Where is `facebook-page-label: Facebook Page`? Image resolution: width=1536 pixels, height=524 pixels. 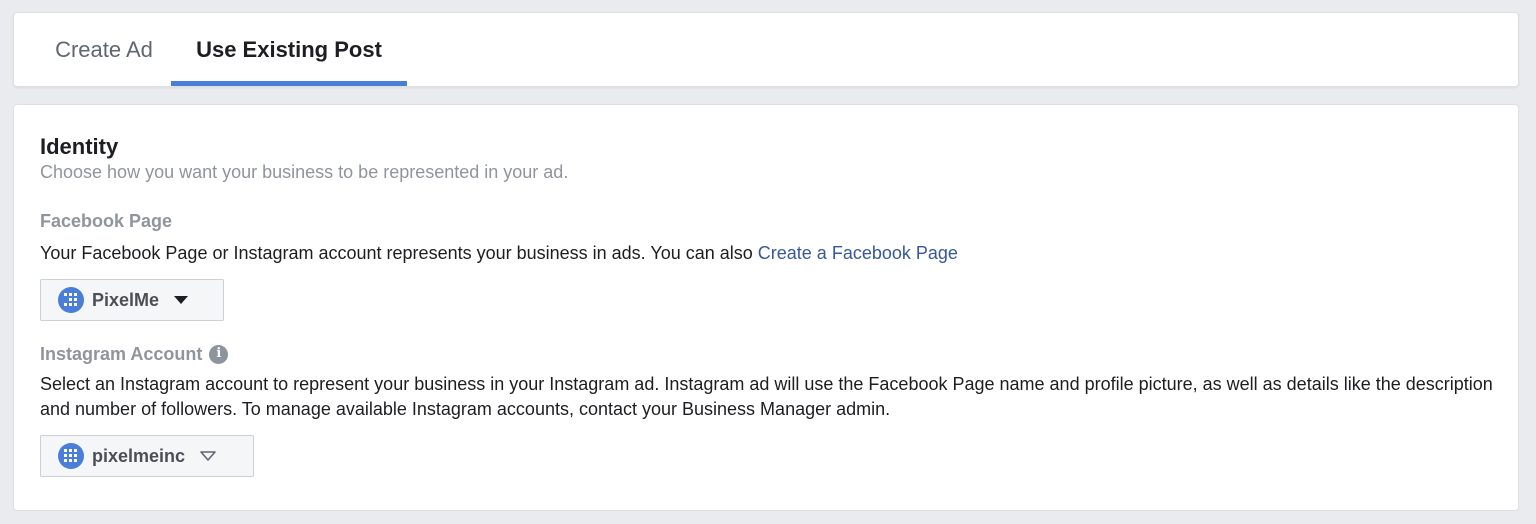 facebook-page-label: Facebook Page is located at coordinates (106, 221).